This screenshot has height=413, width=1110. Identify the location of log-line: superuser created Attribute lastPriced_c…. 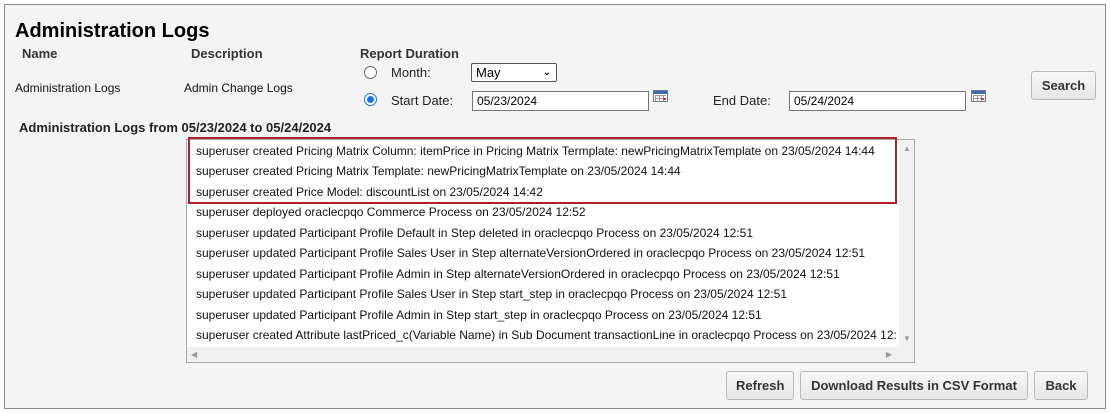
(546, 335).